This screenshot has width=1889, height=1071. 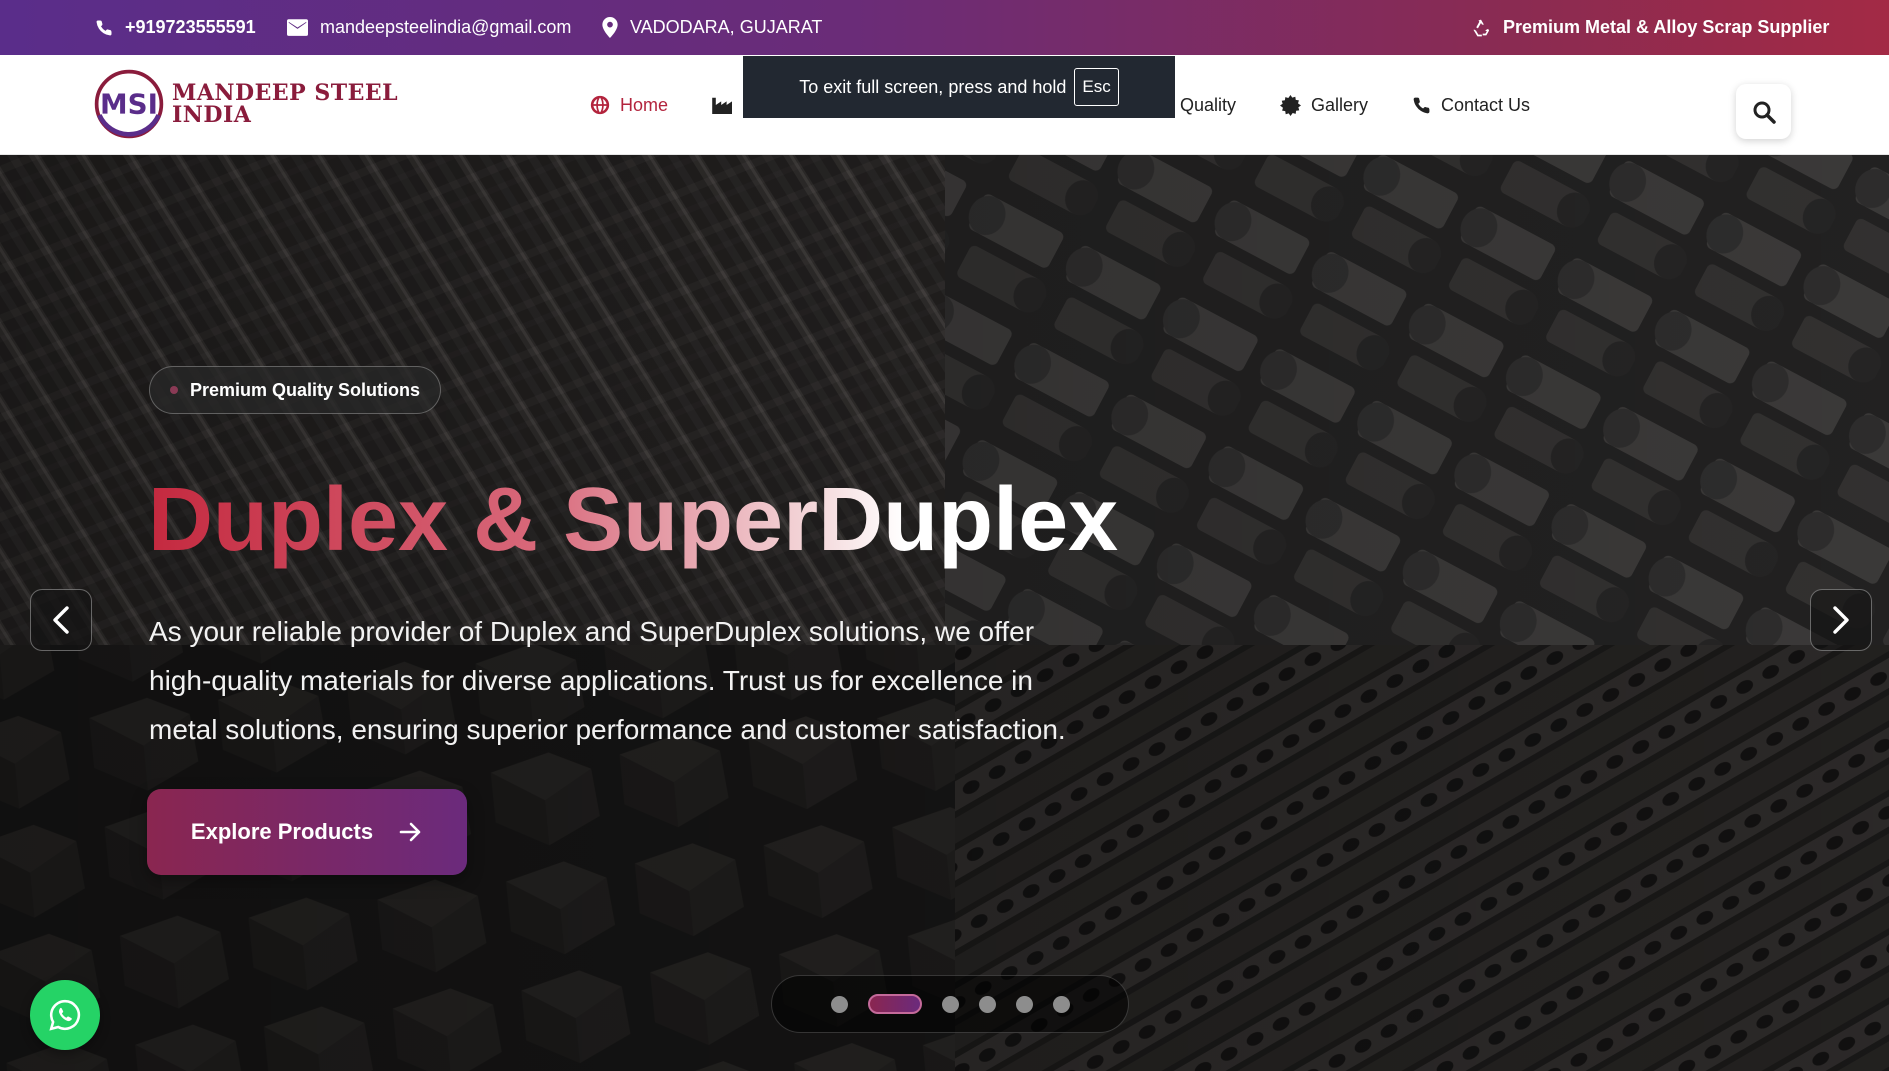 I want to click on cta-label: Explore Products, so click(x=282, y=831).